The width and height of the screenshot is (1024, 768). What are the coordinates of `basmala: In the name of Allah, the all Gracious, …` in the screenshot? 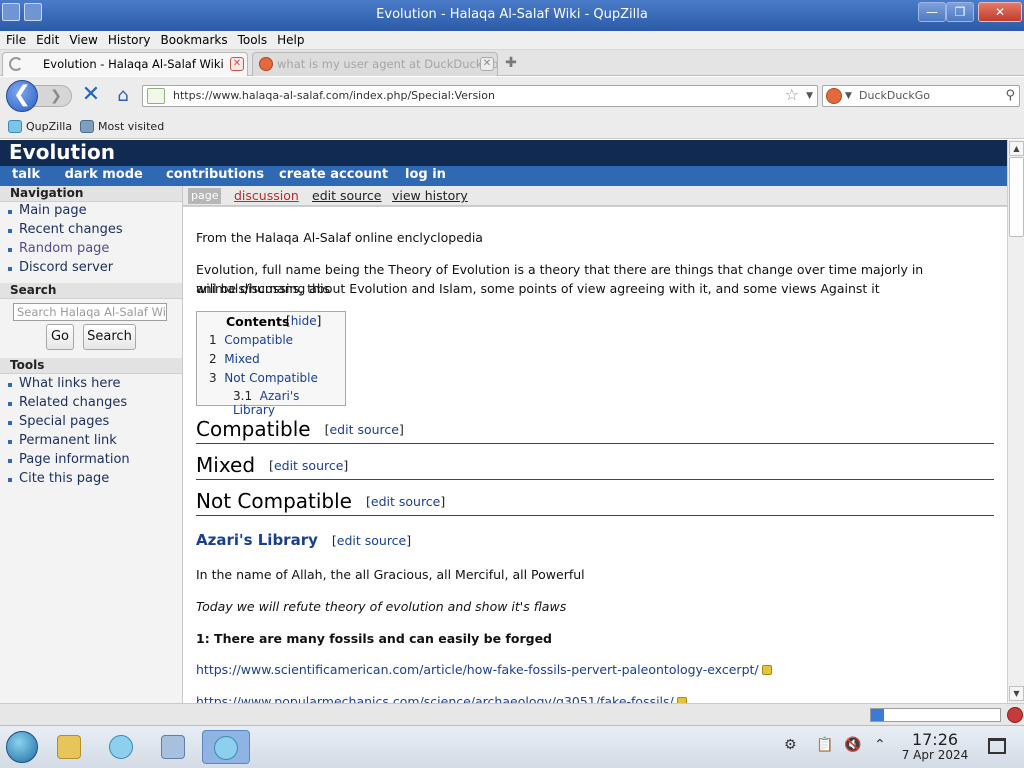 It's located at (390, 574).